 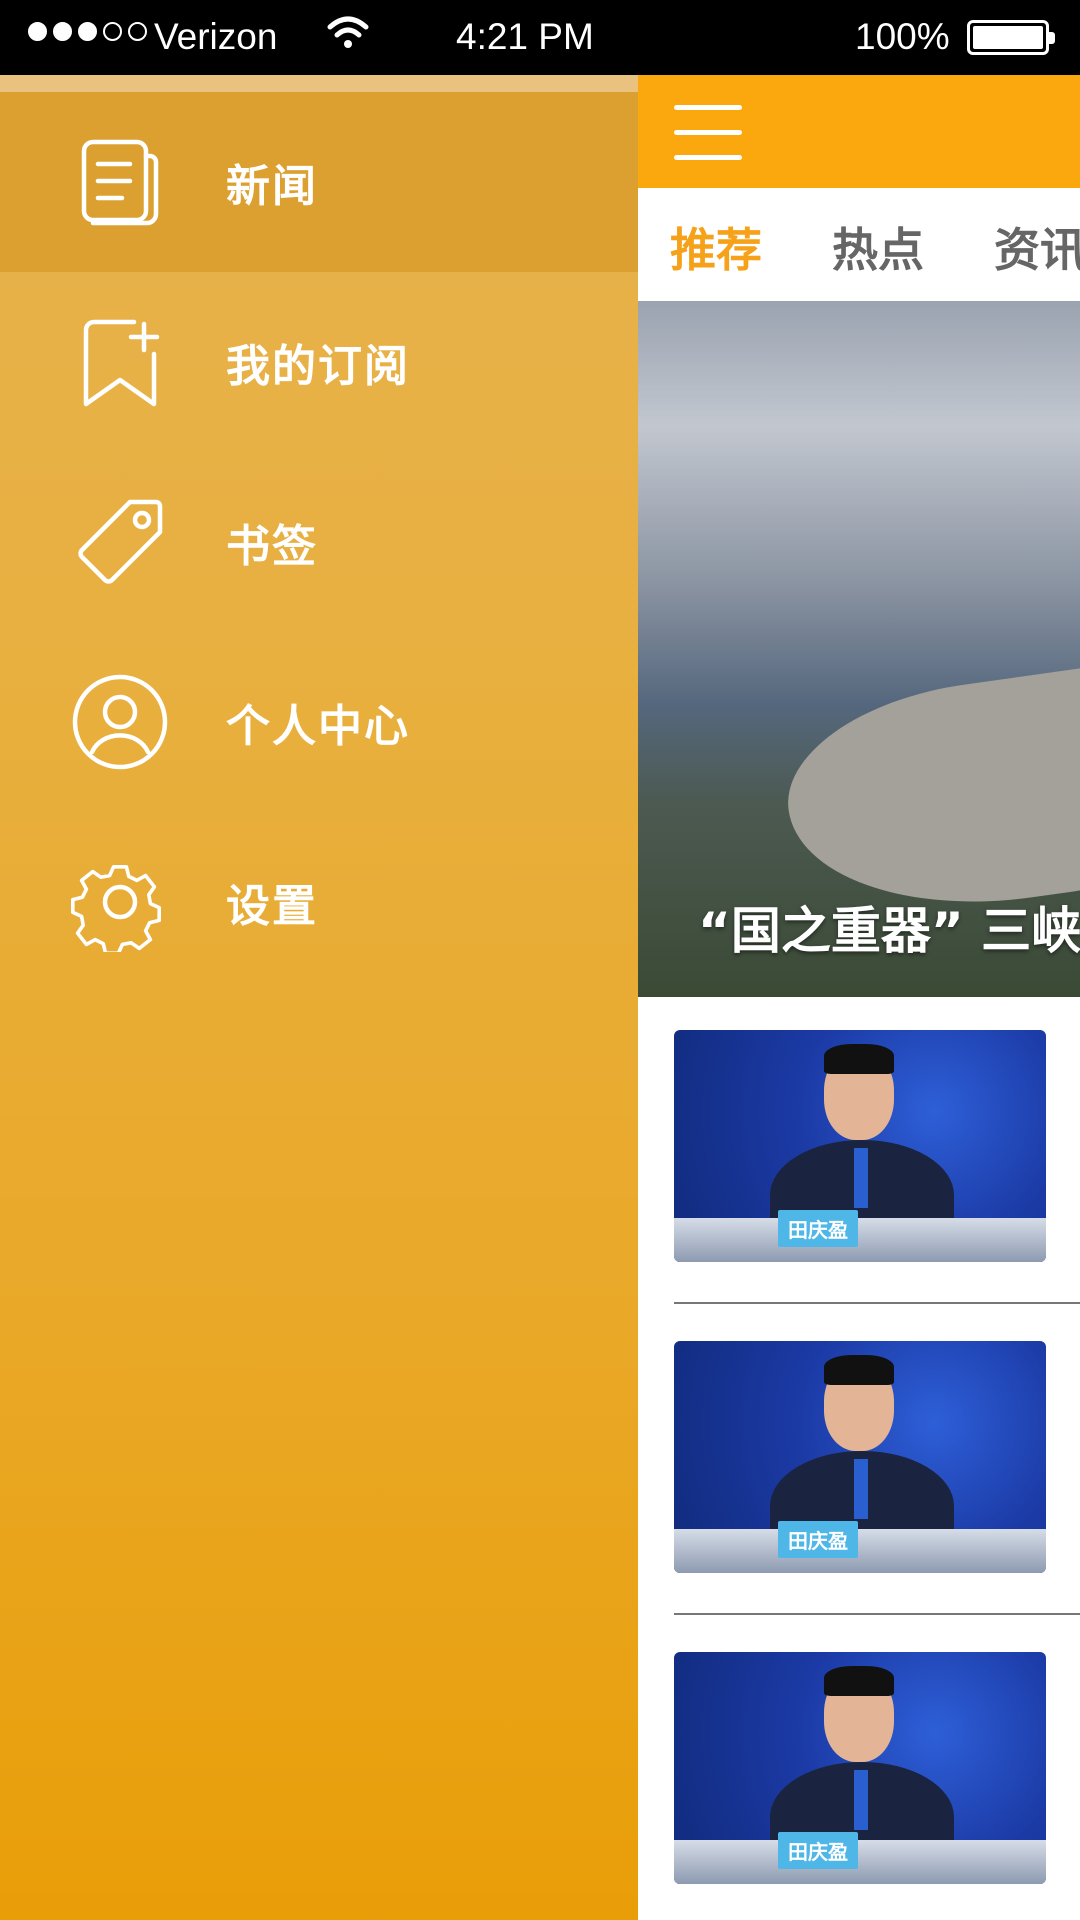 I want to click on carrier-name: Verizon, so click(x=216, y=36).